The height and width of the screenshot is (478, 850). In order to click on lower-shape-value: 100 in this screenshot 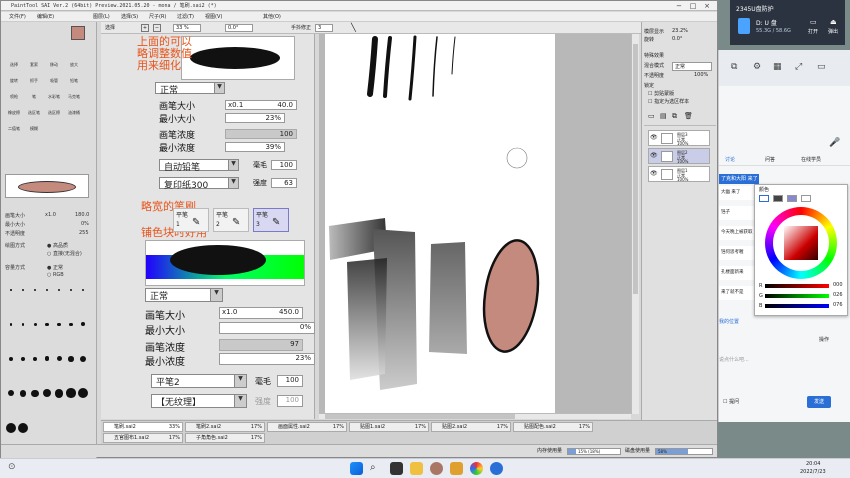, I will do `click(290, 381)`.